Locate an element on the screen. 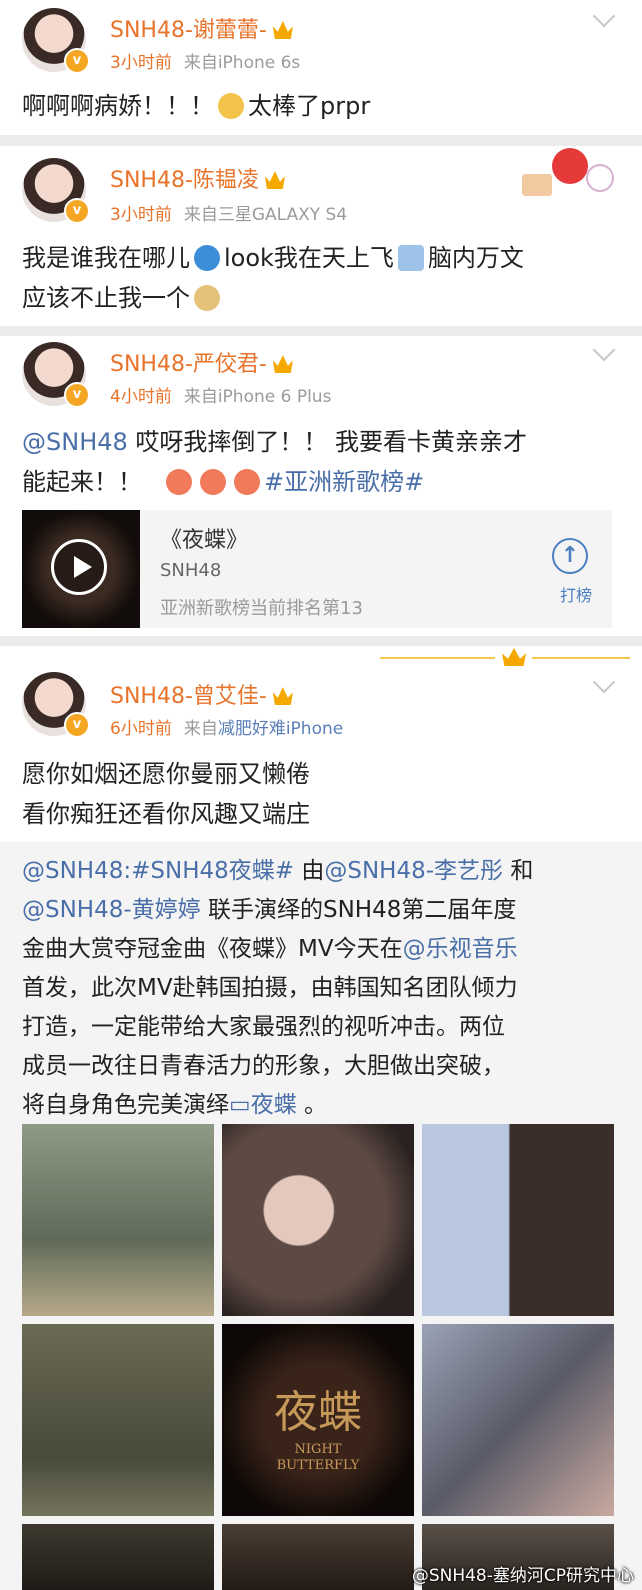  song-title: 《夜蝶》 is located at coordinates (204, 540).